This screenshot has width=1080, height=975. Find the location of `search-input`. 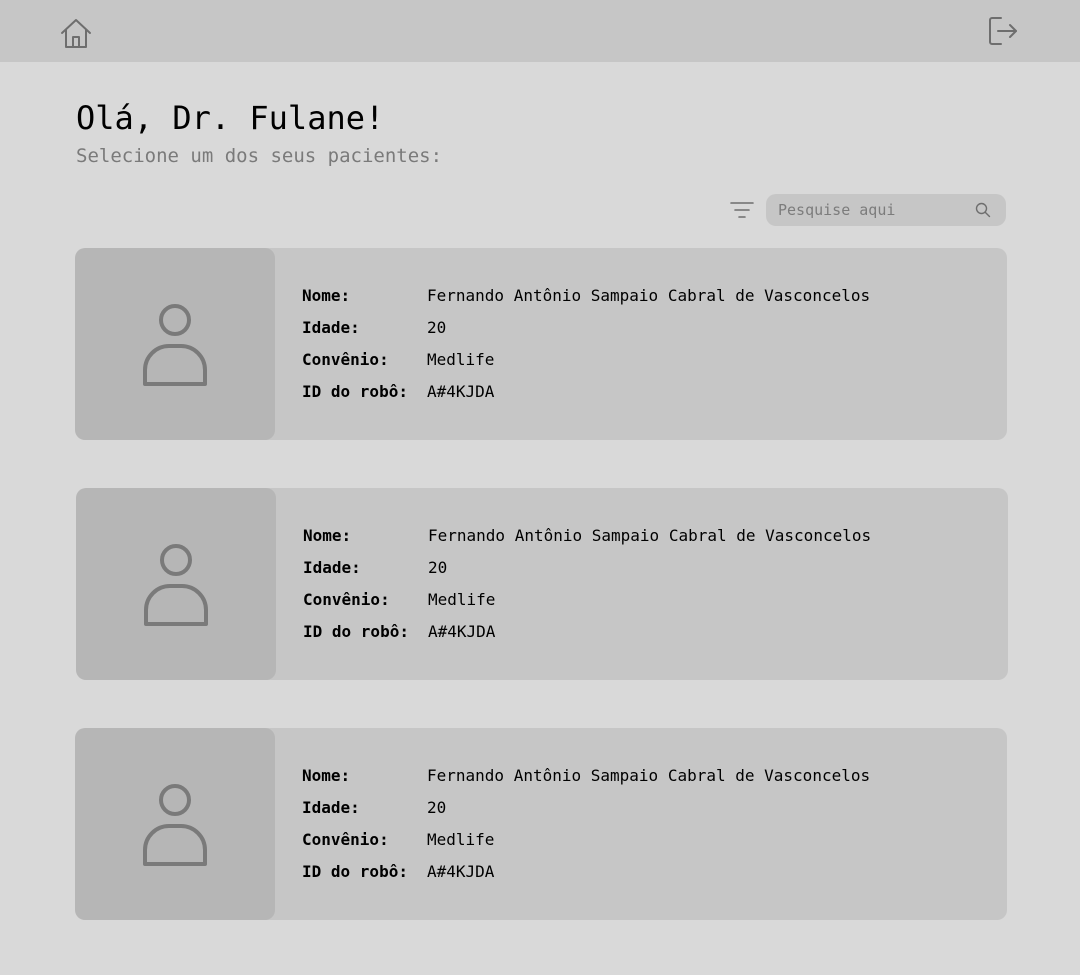

search-input is located at coordinates (873, 210).